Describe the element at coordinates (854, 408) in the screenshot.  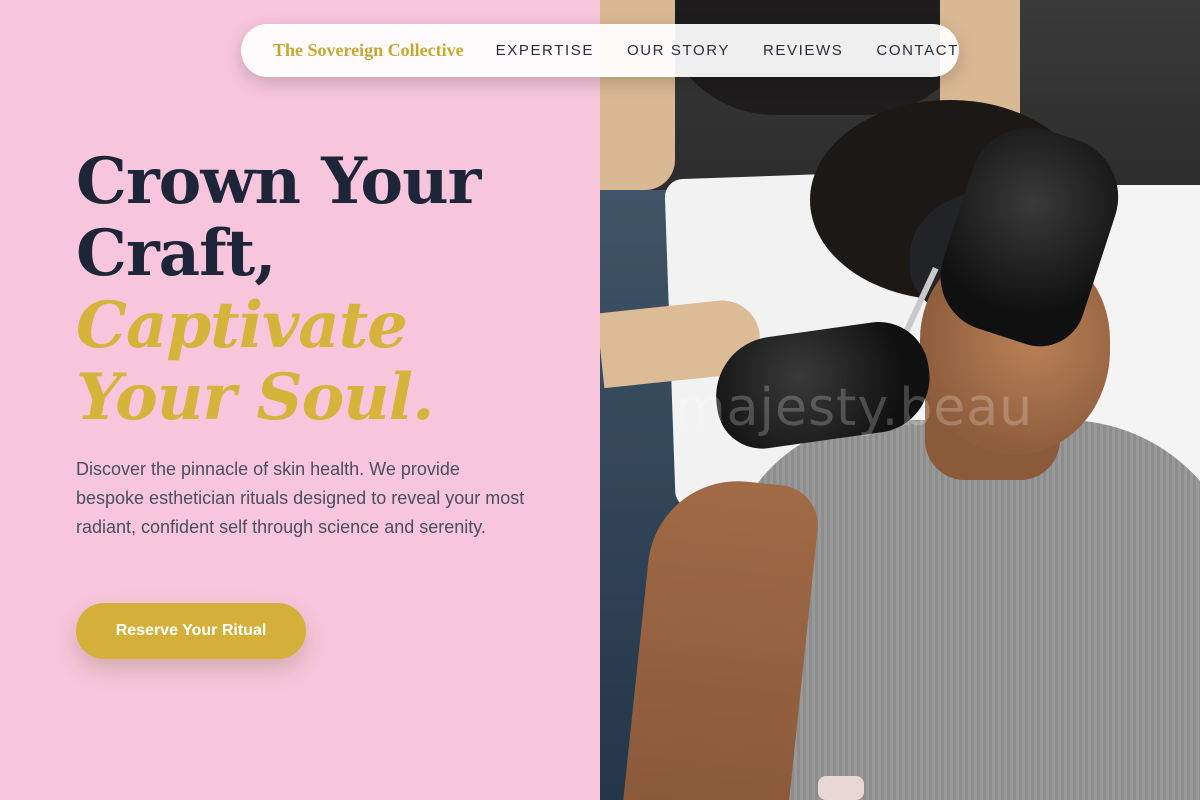
I see `photo-watermark: majesty.beau` at that location.